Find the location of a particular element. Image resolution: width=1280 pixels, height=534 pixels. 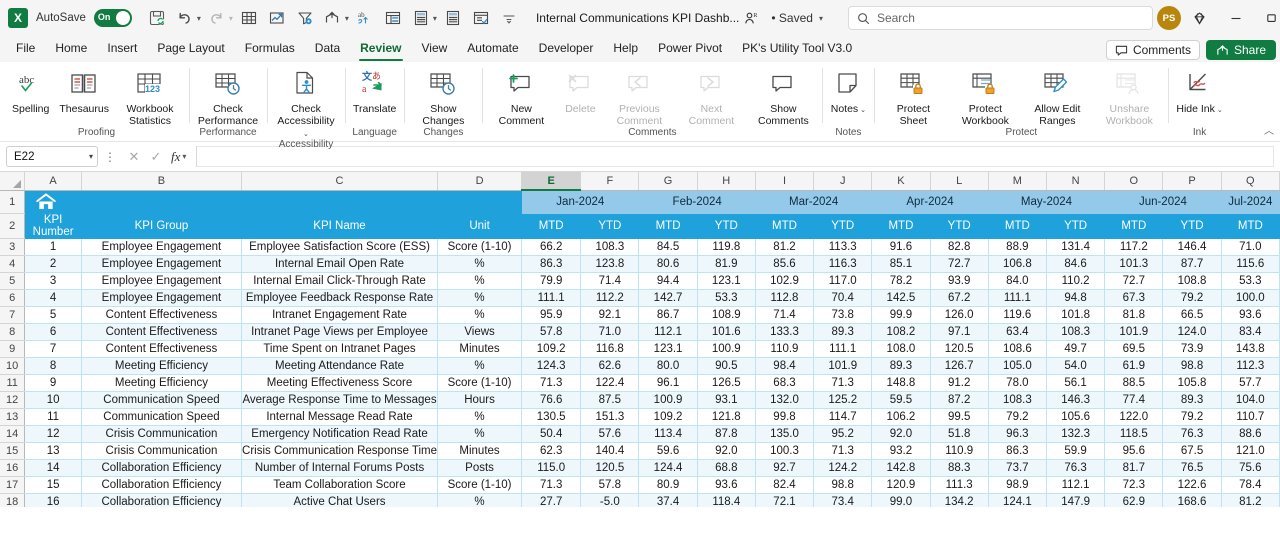

month-header-feb-2024: Feb-2024 is located at coordinates (697, 202).